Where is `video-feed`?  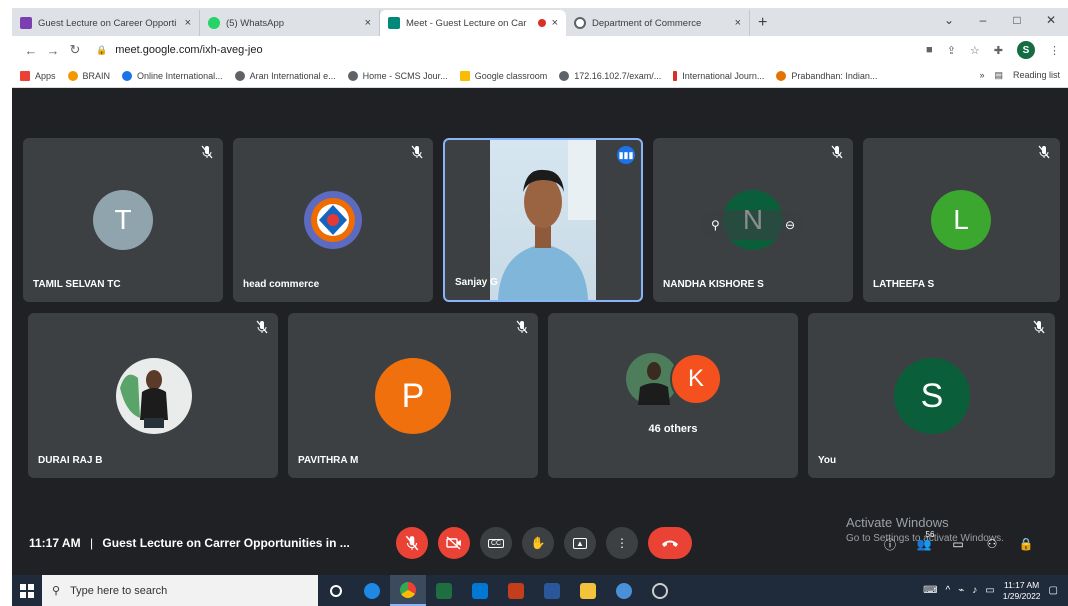
video-feed is located at coordinates (543, 220).